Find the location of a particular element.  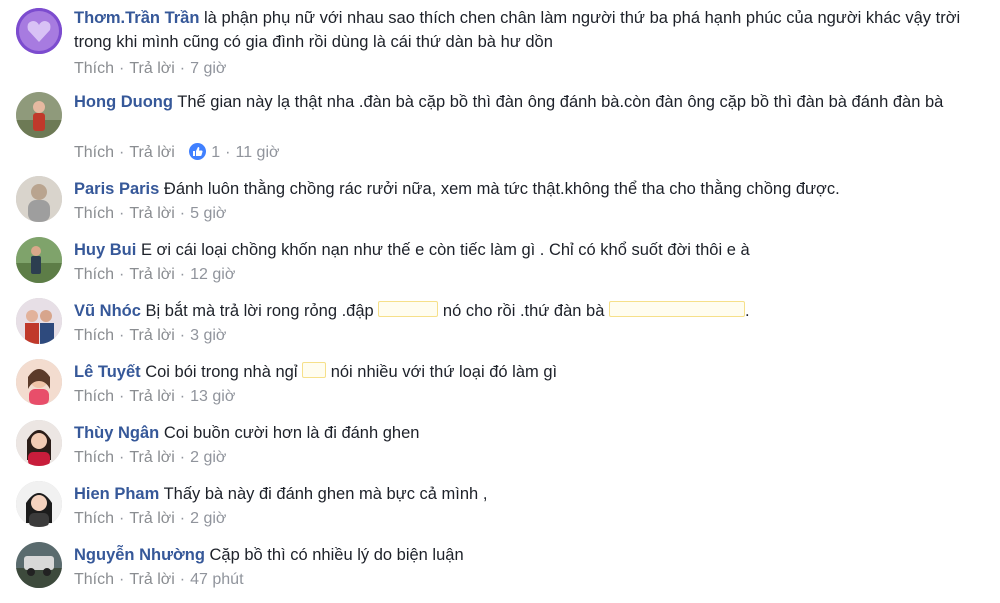

comment-time: 5 giờ is located at coordinates (208, 213).